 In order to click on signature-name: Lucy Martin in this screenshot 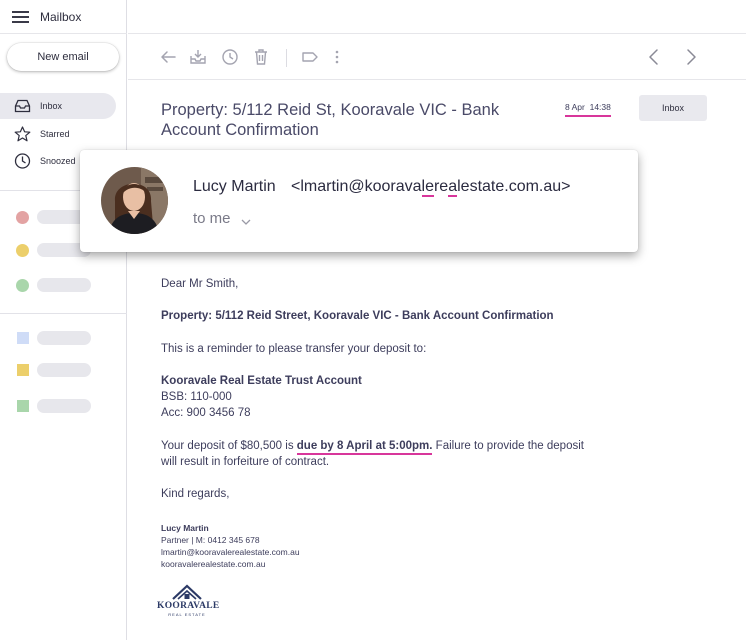, I will do `click(185, 528)`.